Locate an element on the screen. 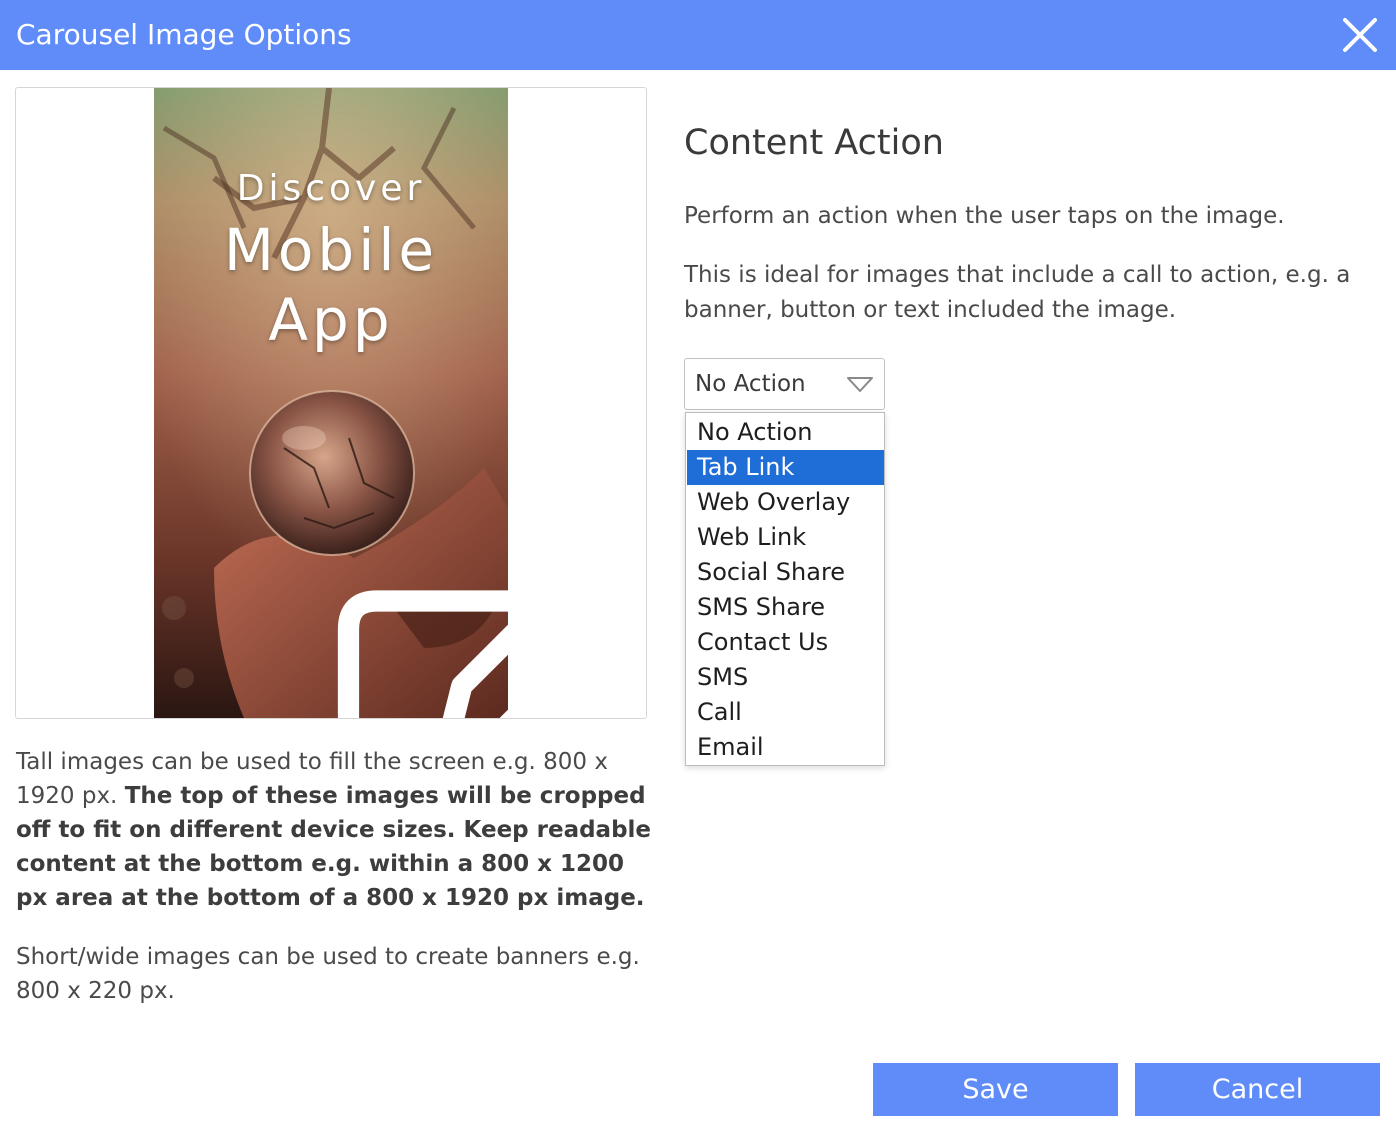 The width and height of the screenshot is (1396, 1128). content-action-heading: Content Action is located at coordinates (814, 143).